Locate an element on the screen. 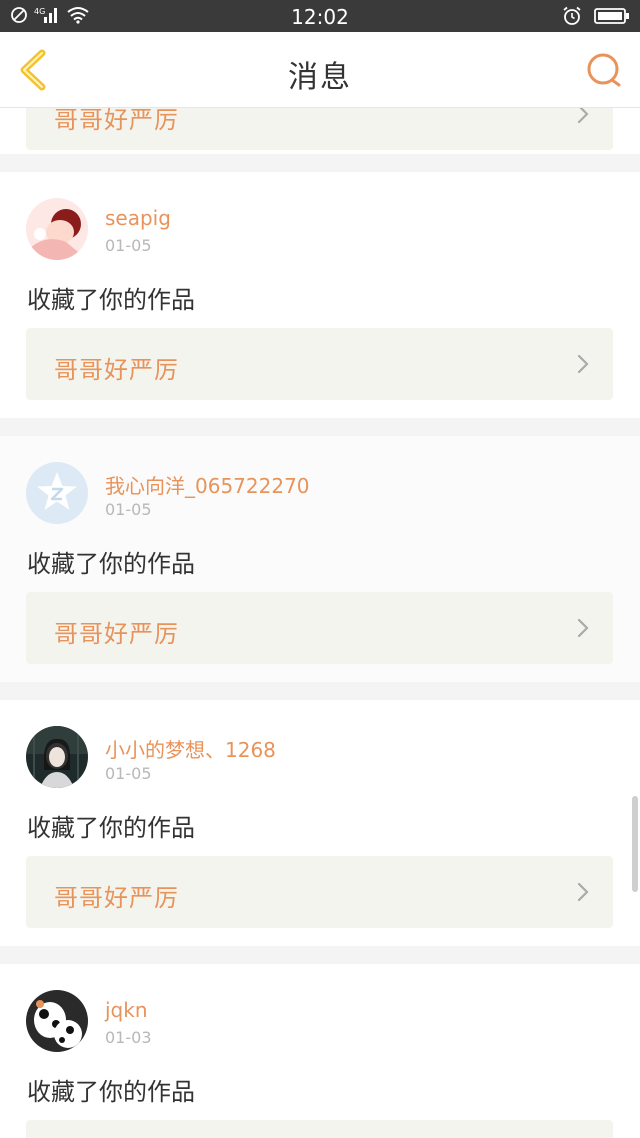 This screenshot has width=640, height=1138. illustrated-girl-avatar is located at coordinates (57, 229).